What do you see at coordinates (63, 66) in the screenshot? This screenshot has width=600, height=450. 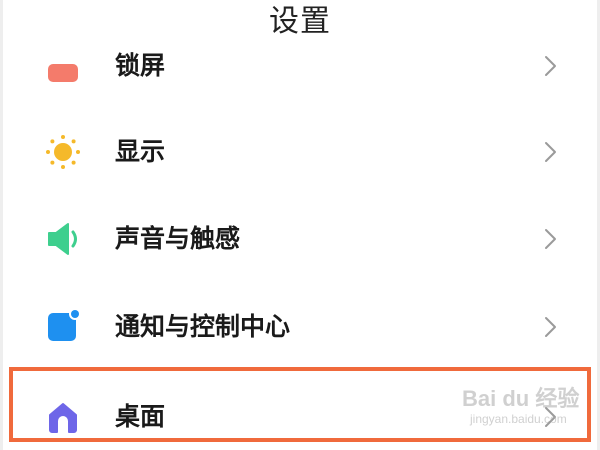 I see `lock-screen-icon` at bounding box center [63, 66].